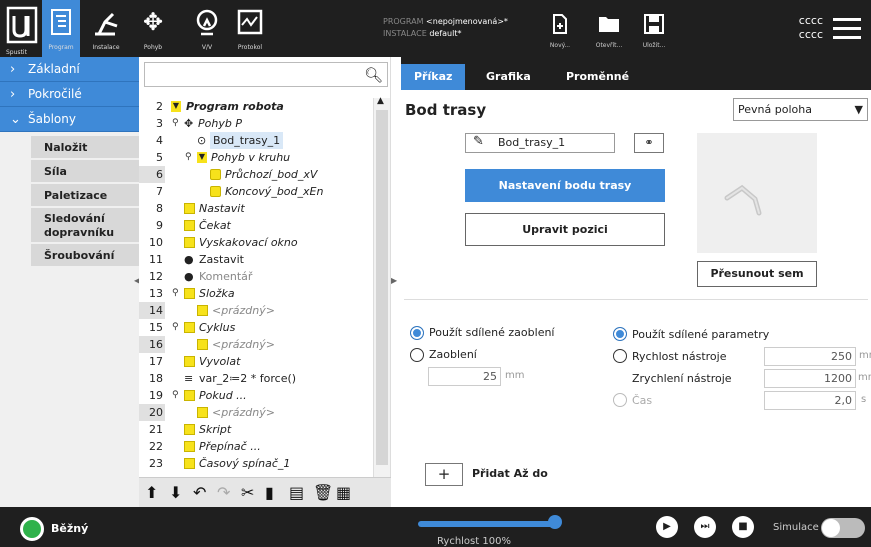 The image size is (871, 547). What do you see at coordinates (85, 148) in the screenshot?
I see `nav-item-pallet-load: Naložit` at bounding box center [85, 148].